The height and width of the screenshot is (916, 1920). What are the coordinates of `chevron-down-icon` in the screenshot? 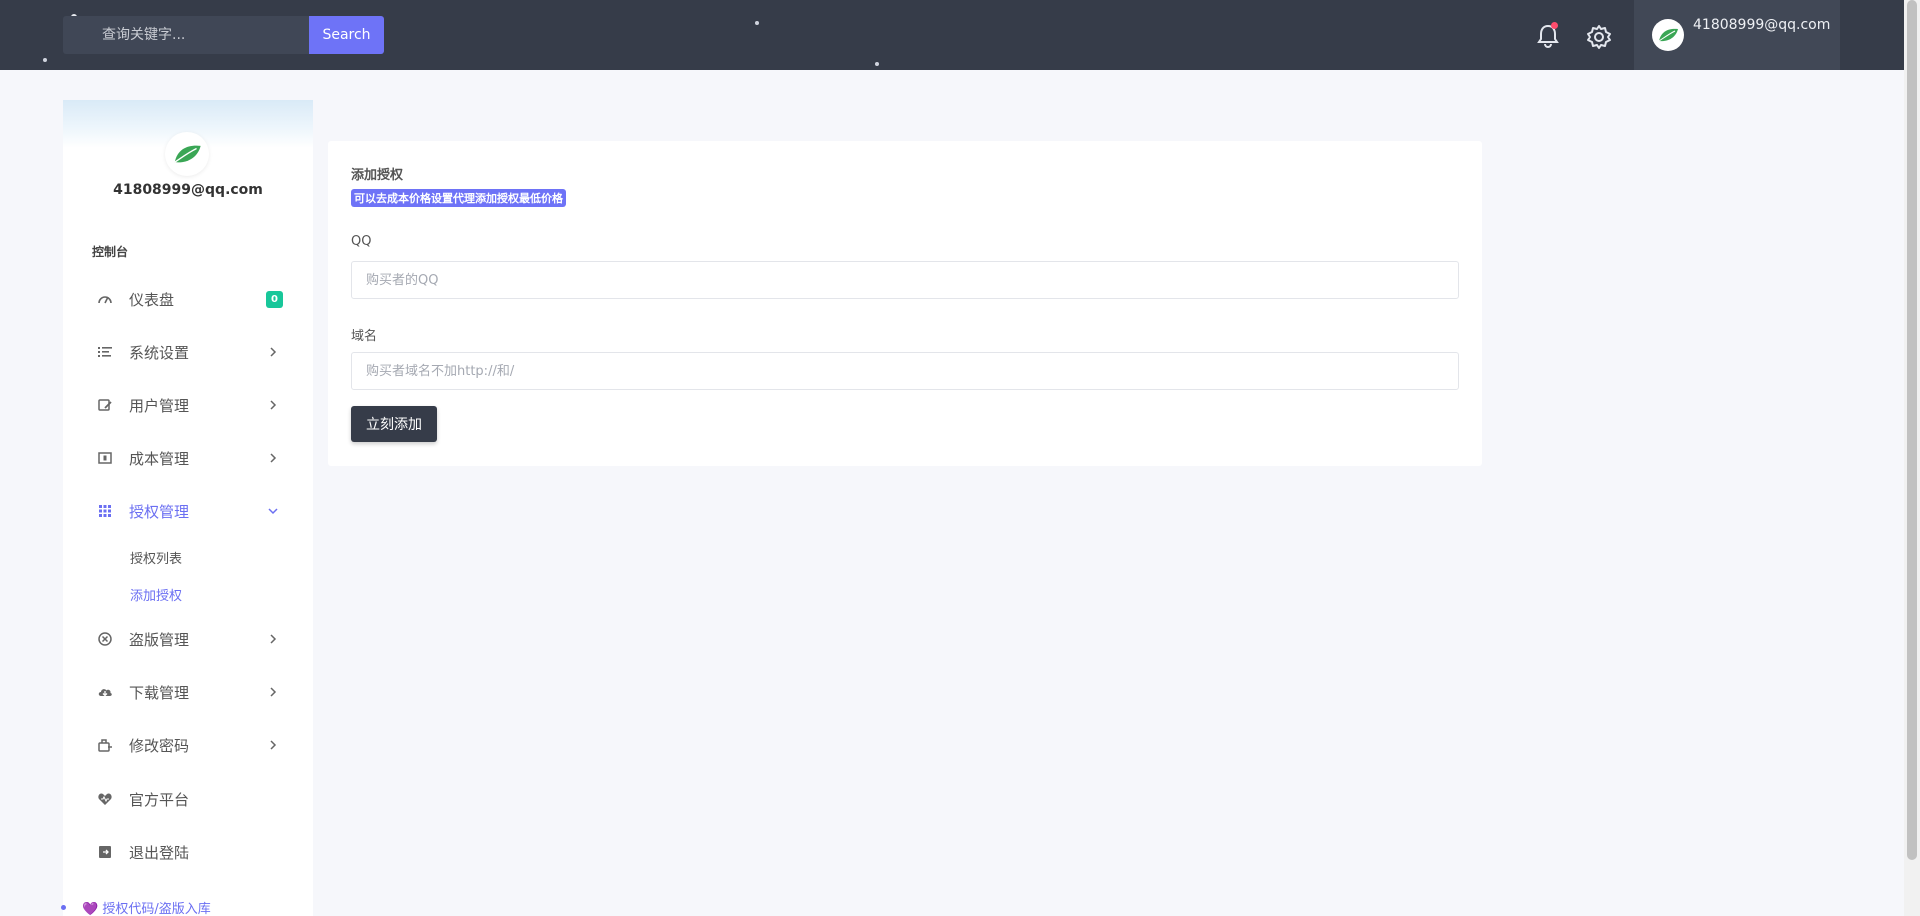 It's located at (273, 511).